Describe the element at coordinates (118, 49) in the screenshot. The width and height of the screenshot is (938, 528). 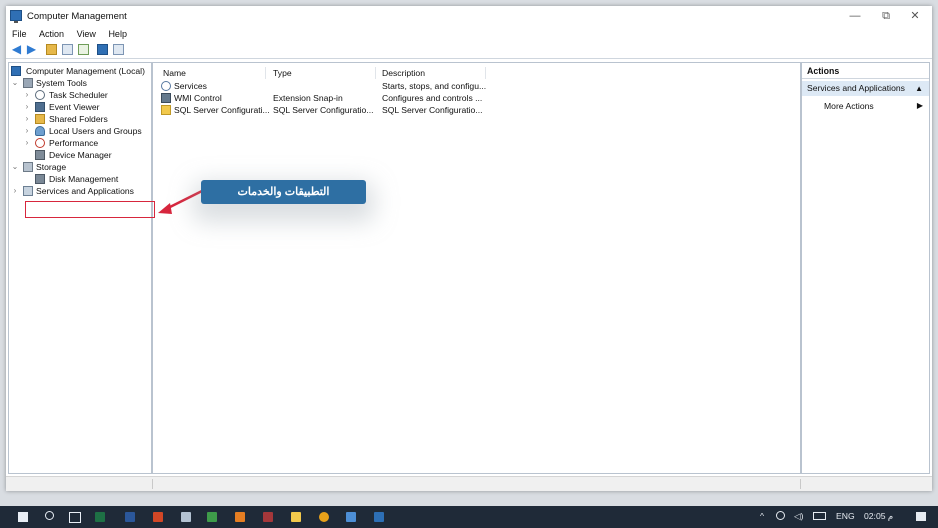
I see `show-hide-action-pane-icon` at that location.